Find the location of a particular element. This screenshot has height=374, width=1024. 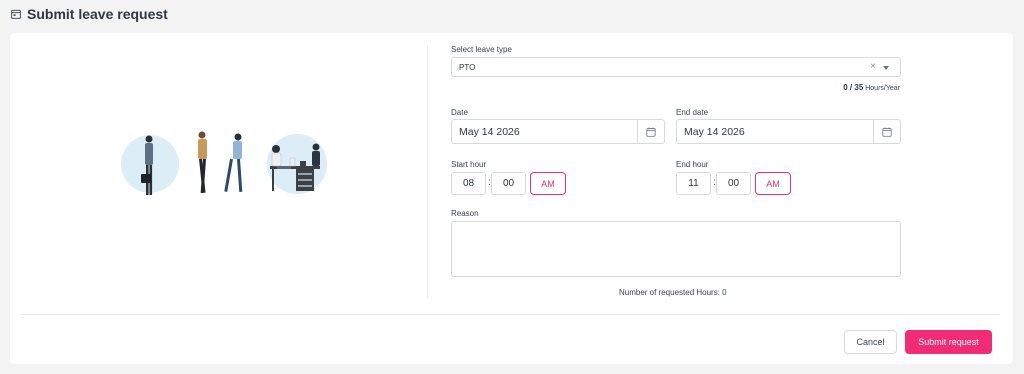

horizontal-divider is located at coordinates (510, 314).